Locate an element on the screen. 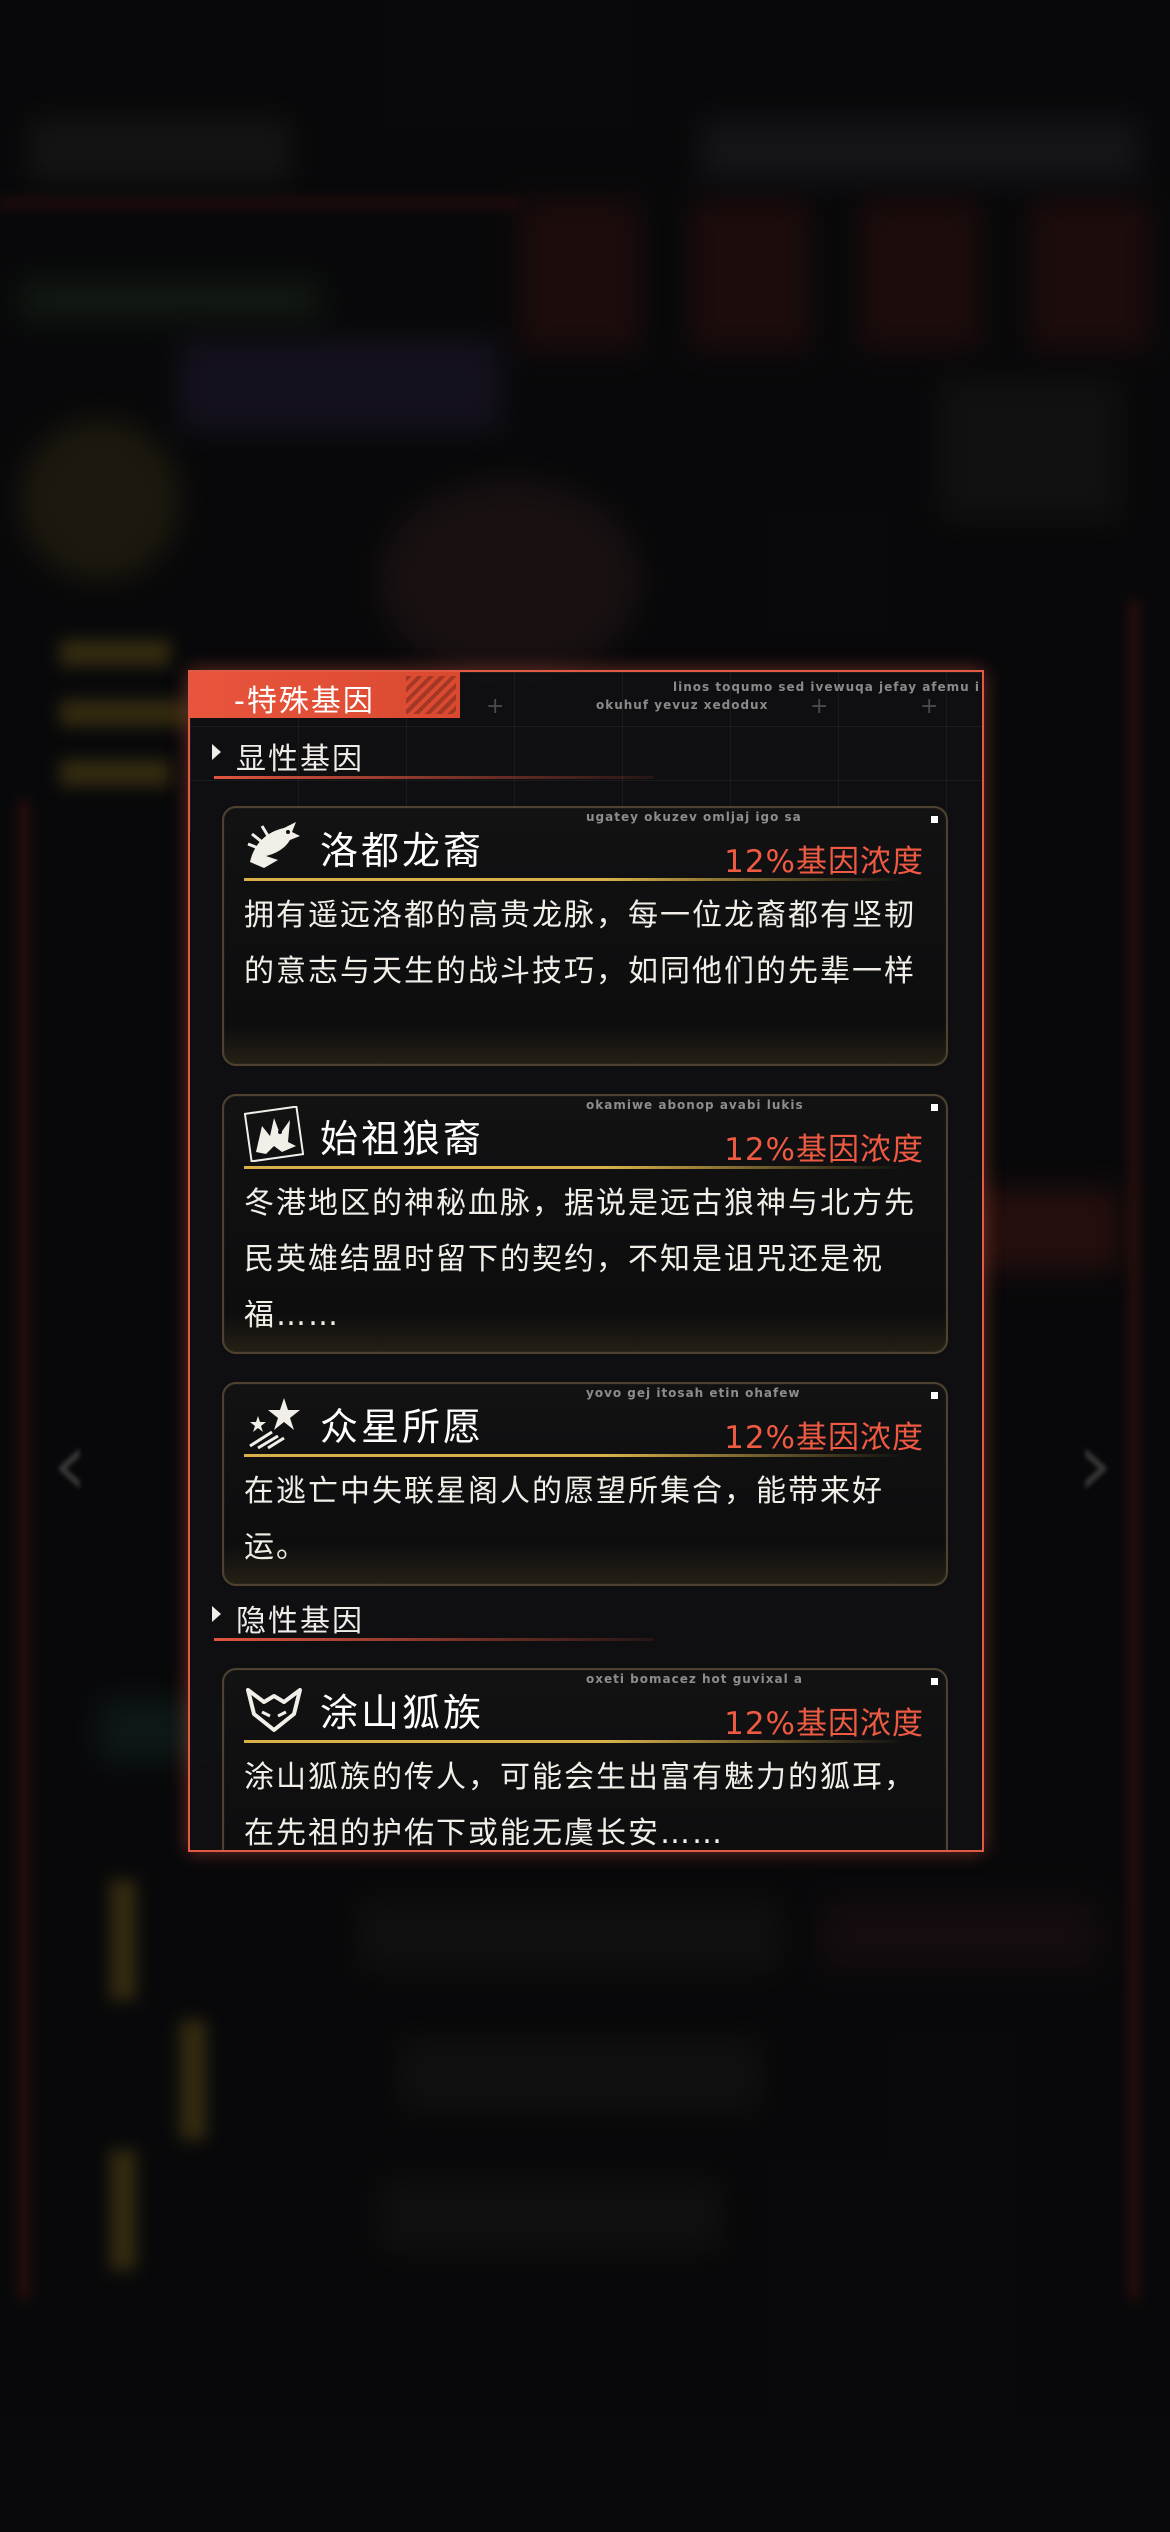 The width and height of the screenshot is (1170, 2532). stars-icon is located at coordinates (274, 1424).